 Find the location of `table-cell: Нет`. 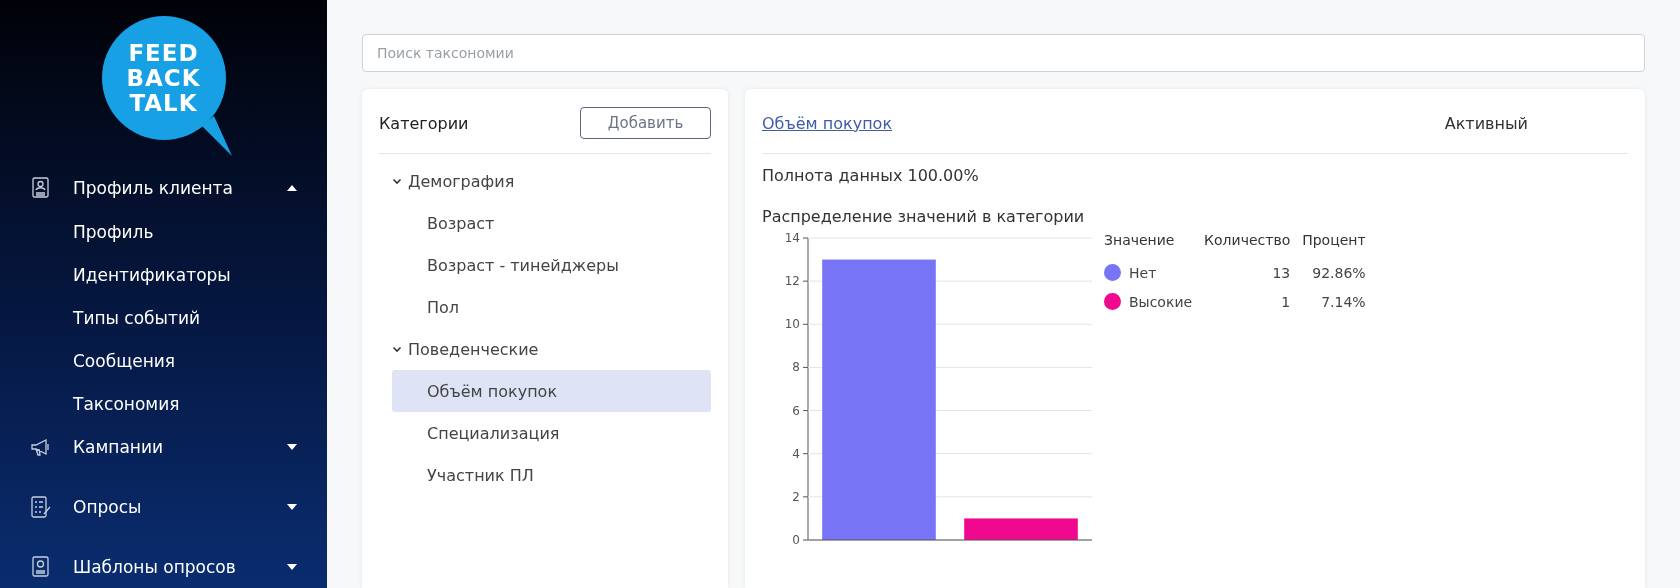

table-cell: Нет is located at coordinates (1143, 272).